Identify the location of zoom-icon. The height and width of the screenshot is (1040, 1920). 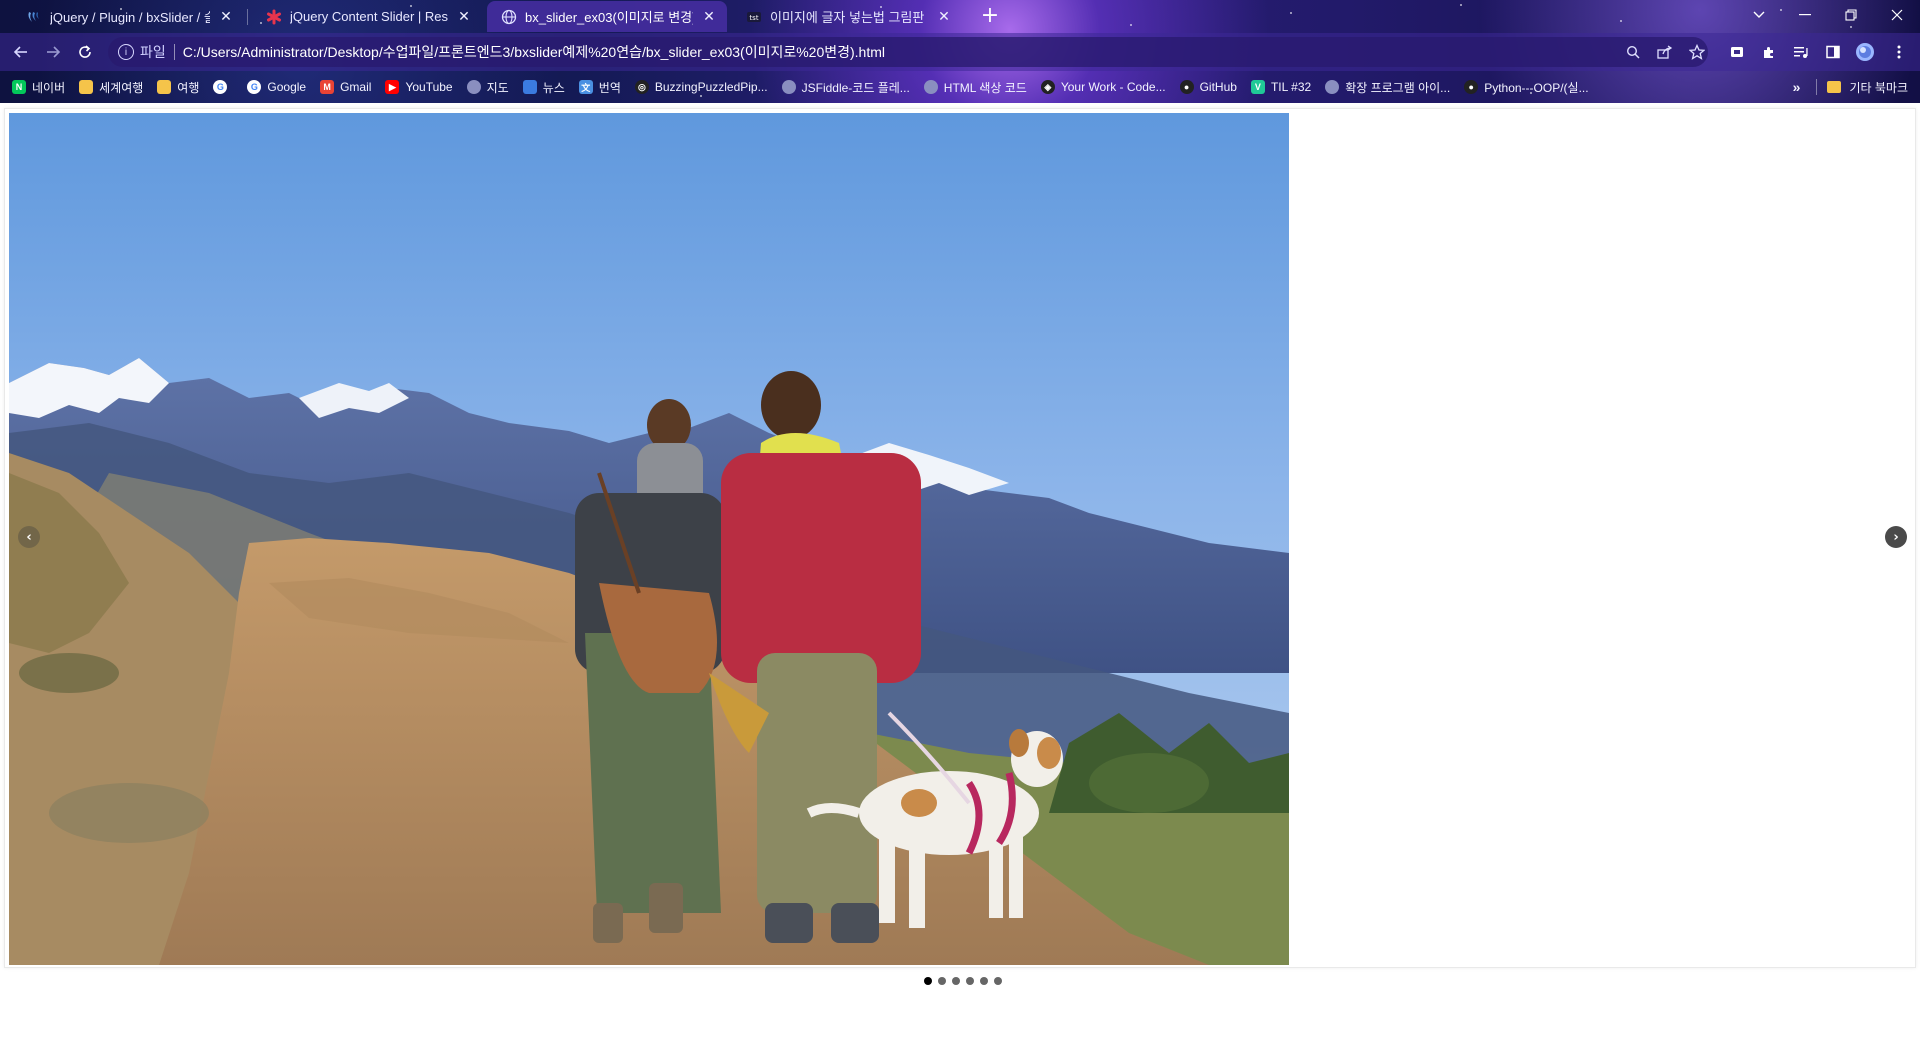
(1633, 52).